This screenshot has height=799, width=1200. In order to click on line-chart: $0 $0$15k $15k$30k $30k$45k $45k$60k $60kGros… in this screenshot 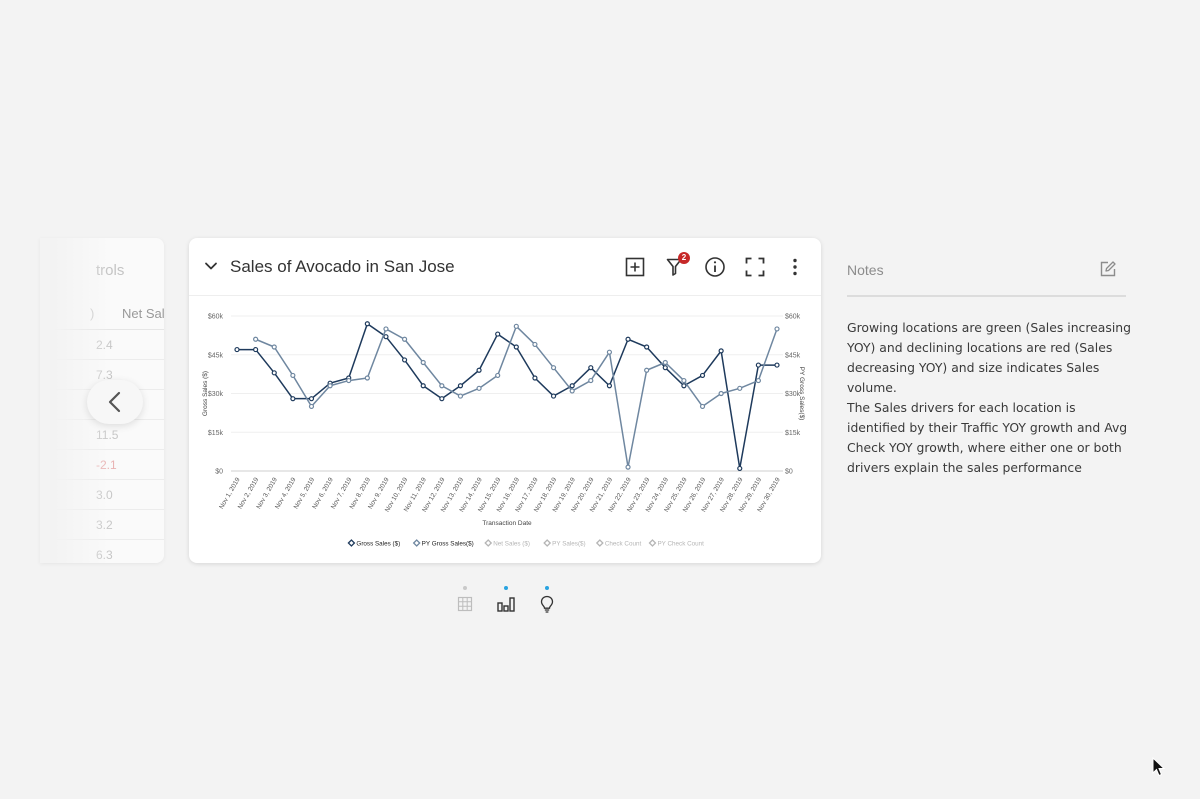, I will do `click(503, 431)`.